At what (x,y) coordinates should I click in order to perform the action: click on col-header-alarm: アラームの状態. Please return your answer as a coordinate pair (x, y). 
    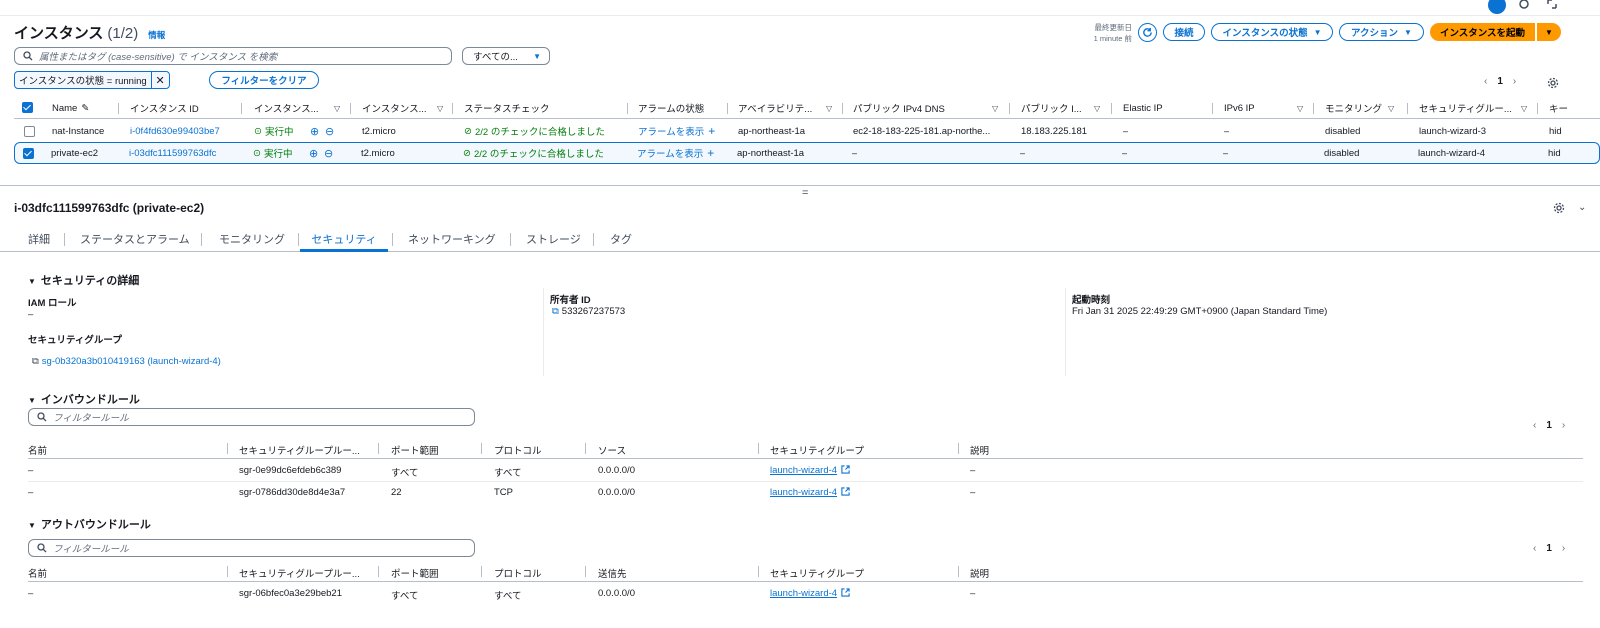
    Looking at the image, I should click on (671, 108).